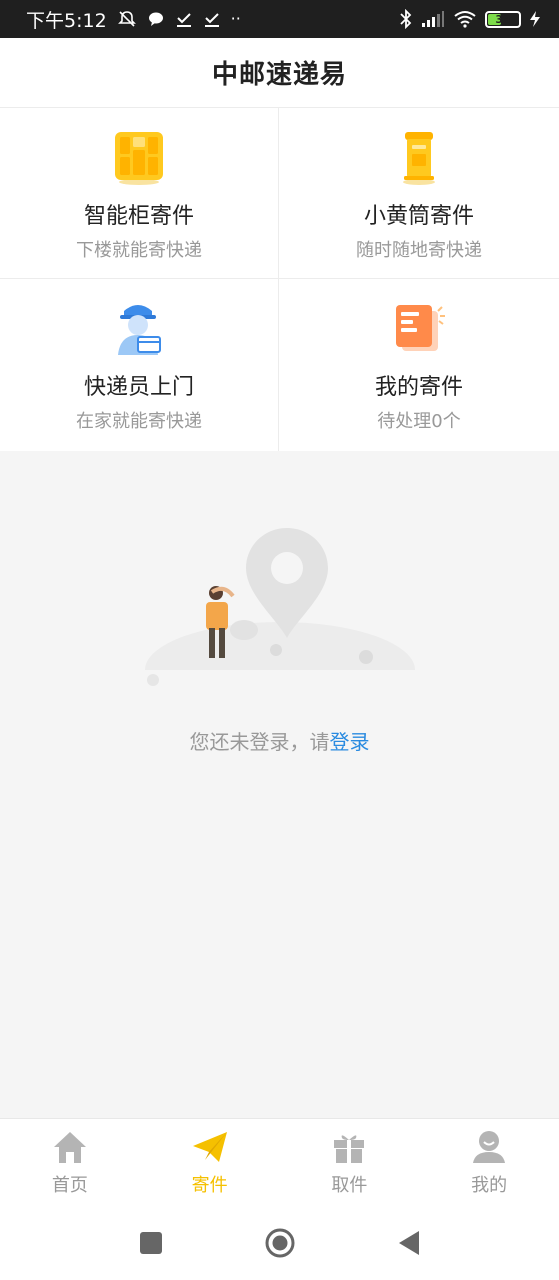  Describe the element at coordinates (139, 250) in the screenshot. I see `service-subtitle: 下楼就能寄快递` at that location.